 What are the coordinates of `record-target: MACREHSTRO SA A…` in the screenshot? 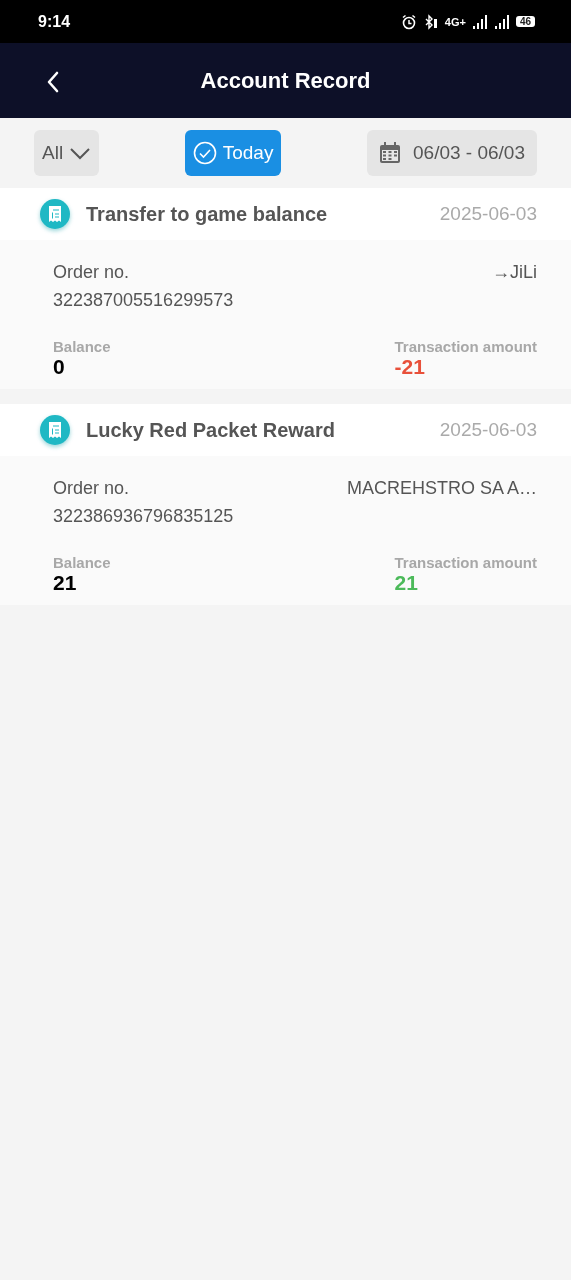 It's located at (441, 488).